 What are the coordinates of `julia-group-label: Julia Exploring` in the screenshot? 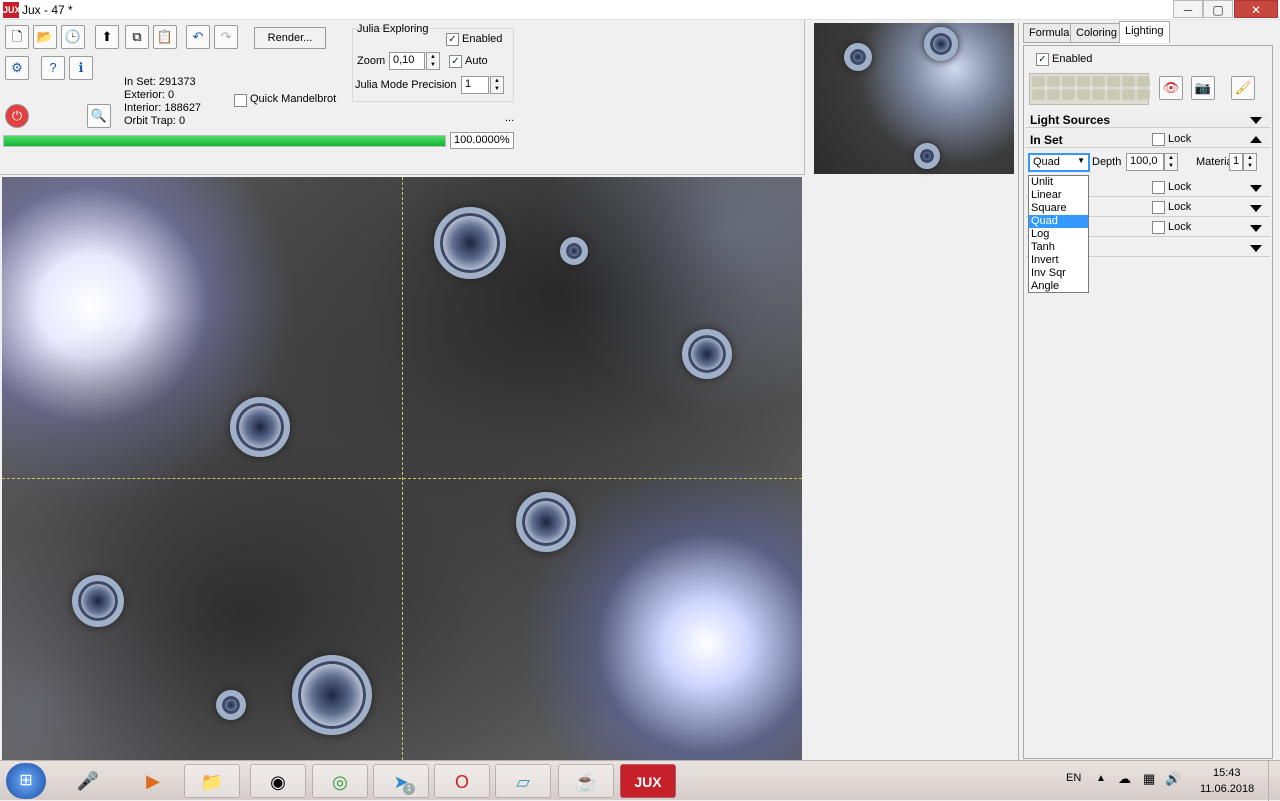 It's located at (393, 29).